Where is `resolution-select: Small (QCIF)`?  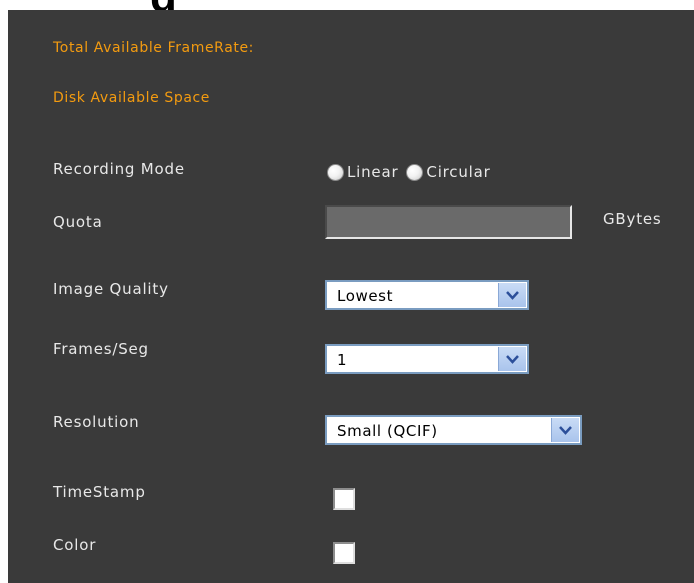
resolution-select: Small (QCIF) is located at coordinates (453, 430).